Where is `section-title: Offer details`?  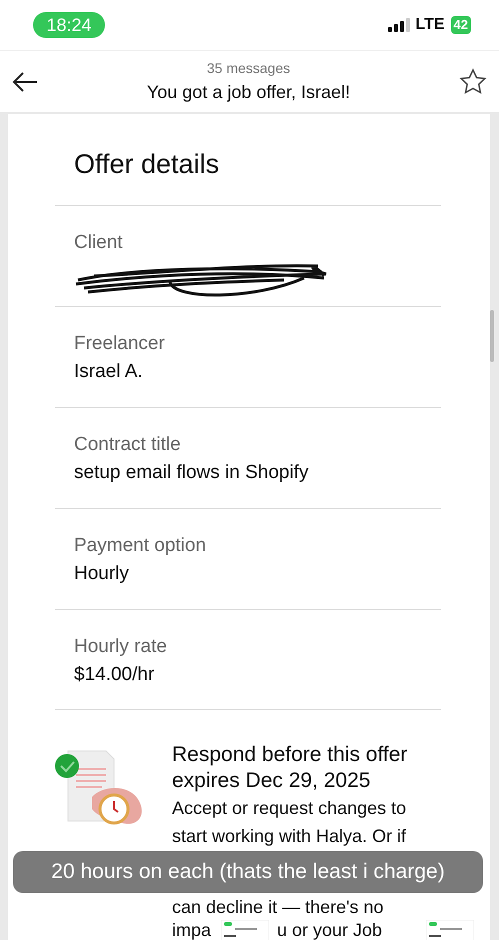
section-title: Offer details is located at coordinates (146, 164).